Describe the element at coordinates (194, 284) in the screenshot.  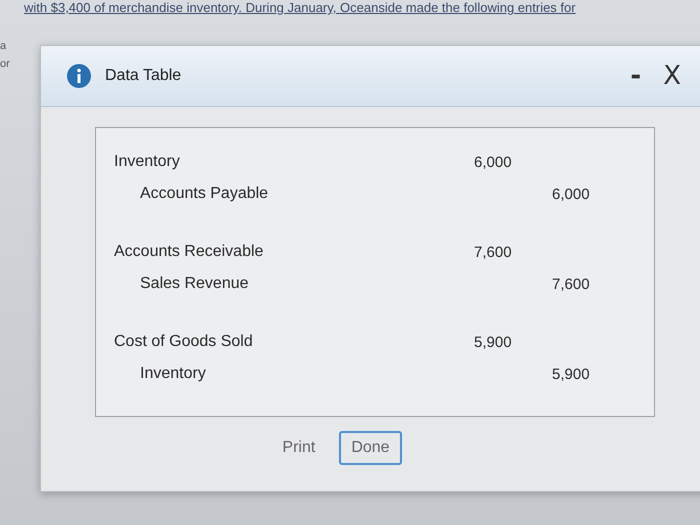
I see `account-name: Sales Revenue` at that location.